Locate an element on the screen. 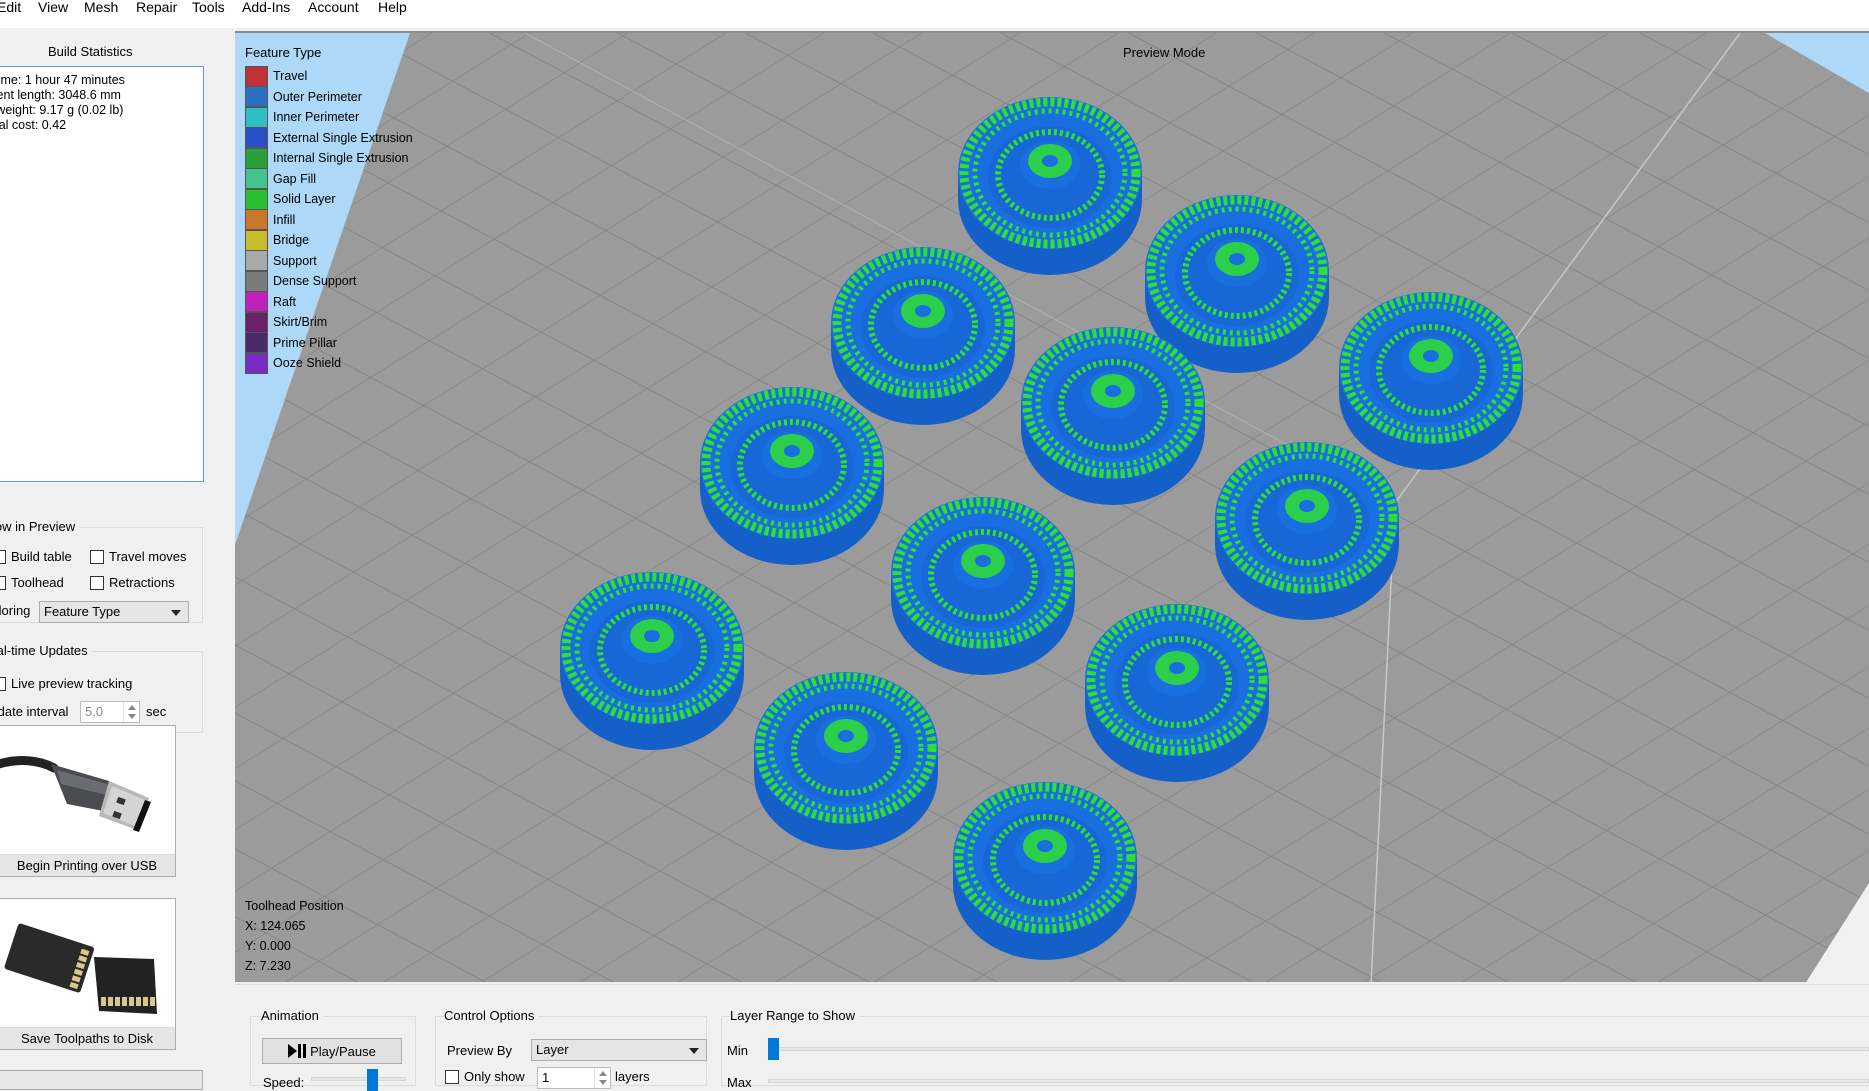 The height and width of the screenshot is (1091, 1869). menu-add-ins: Add-Ins is located at coordinates (266, 7).